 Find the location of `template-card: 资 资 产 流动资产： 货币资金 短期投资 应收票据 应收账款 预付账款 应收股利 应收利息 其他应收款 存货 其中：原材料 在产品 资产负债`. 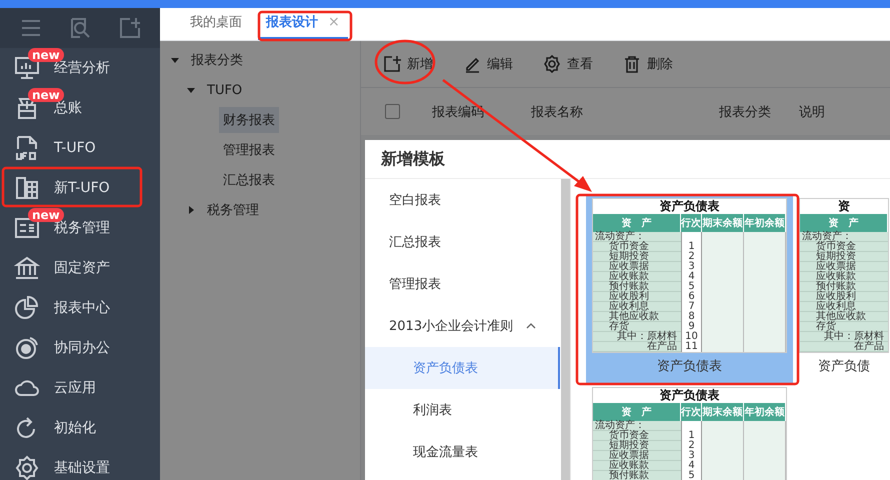

template-card: 资 资 产 流动资产： 货币资金 短期投资 应收票据 应收账款 预付账款 应收股利 应收利息 其他应收款 存货 其中：原材料 在产品 资产负债 is located at coordinates (841, 289).